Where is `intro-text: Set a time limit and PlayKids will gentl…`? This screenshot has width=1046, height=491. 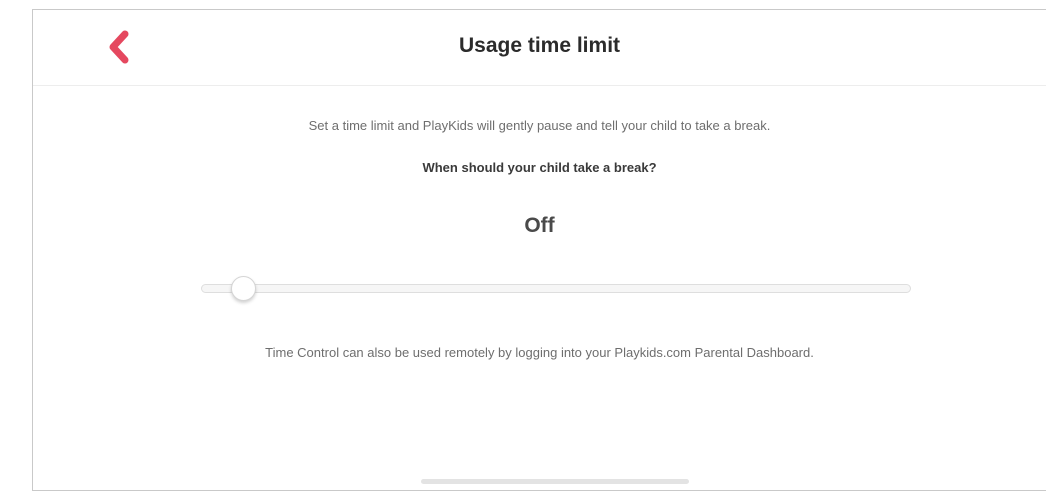 intro-text: Set a time limit and PlayKids will gentl… is located at coordinates (539, 125).